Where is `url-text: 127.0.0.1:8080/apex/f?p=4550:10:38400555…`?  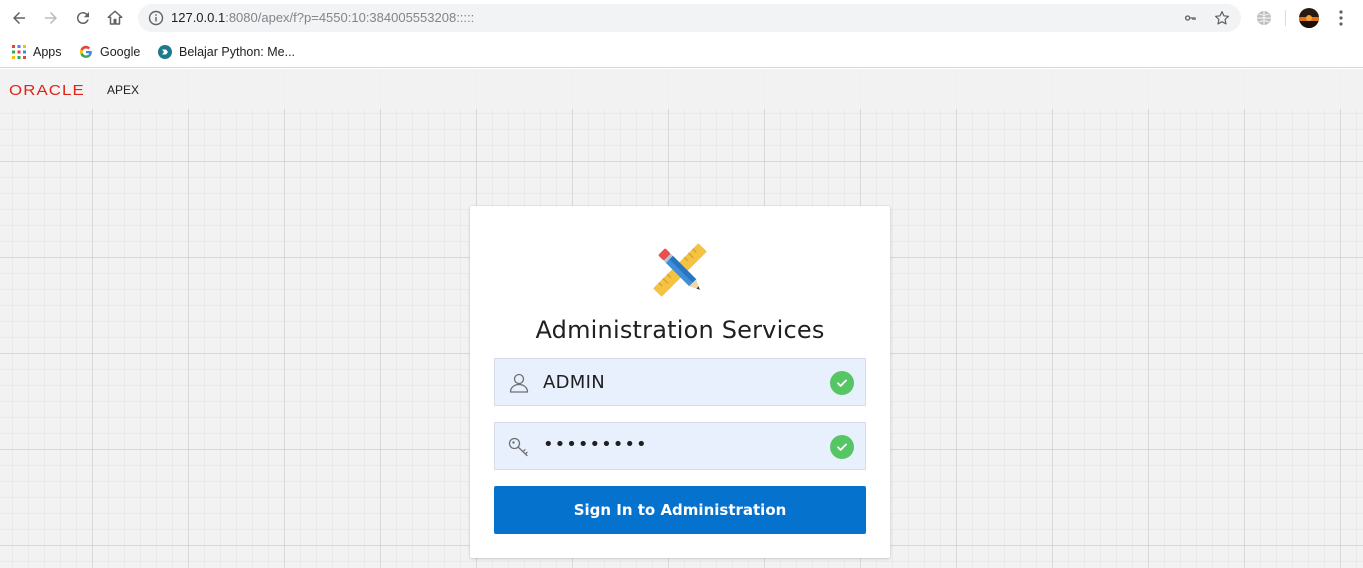
url-text: 127.0.0.1:8080/apex/f?p=4550:10:38400555… is located at coordinates (322, 17).